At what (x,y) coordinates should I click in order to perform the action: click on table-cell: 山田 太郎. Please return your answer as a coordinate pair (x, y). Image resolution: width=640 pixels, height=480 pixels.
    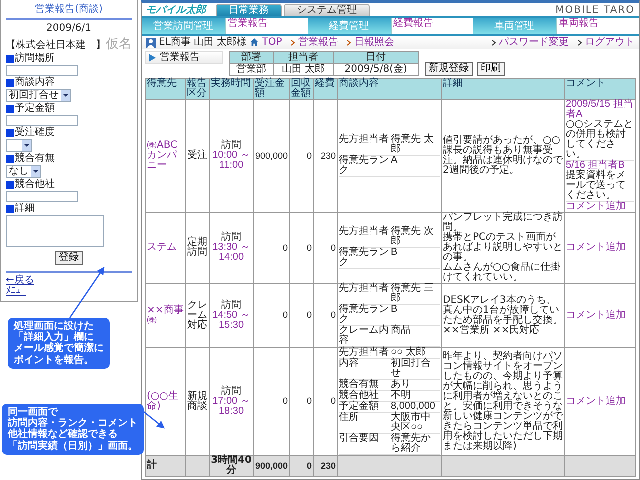
    Looking at the image, I should click on (303, 70).